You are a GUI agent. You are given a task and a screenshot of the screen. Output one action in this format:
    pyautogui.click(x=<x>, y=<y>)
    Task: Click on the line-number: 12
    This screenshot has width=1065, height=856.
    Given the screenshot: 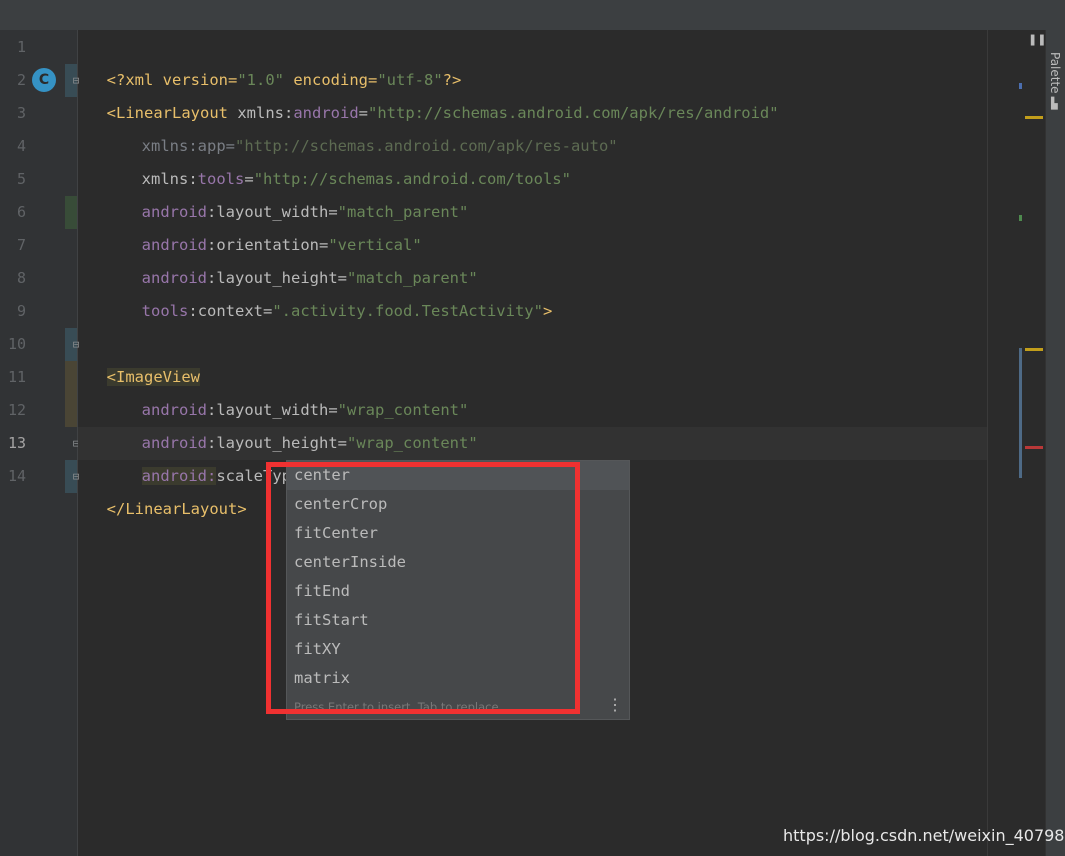 What is the action you would take?
    pyautogui.click(x=16, y=410)
    